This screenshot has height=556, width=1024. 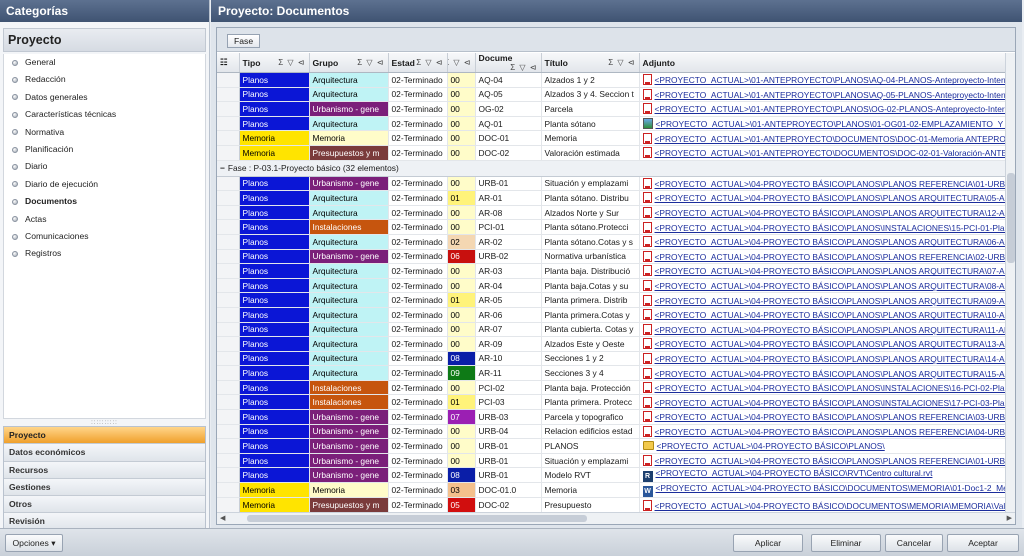 I want to click on cell-revision: 02, so click(x=461, y=242).